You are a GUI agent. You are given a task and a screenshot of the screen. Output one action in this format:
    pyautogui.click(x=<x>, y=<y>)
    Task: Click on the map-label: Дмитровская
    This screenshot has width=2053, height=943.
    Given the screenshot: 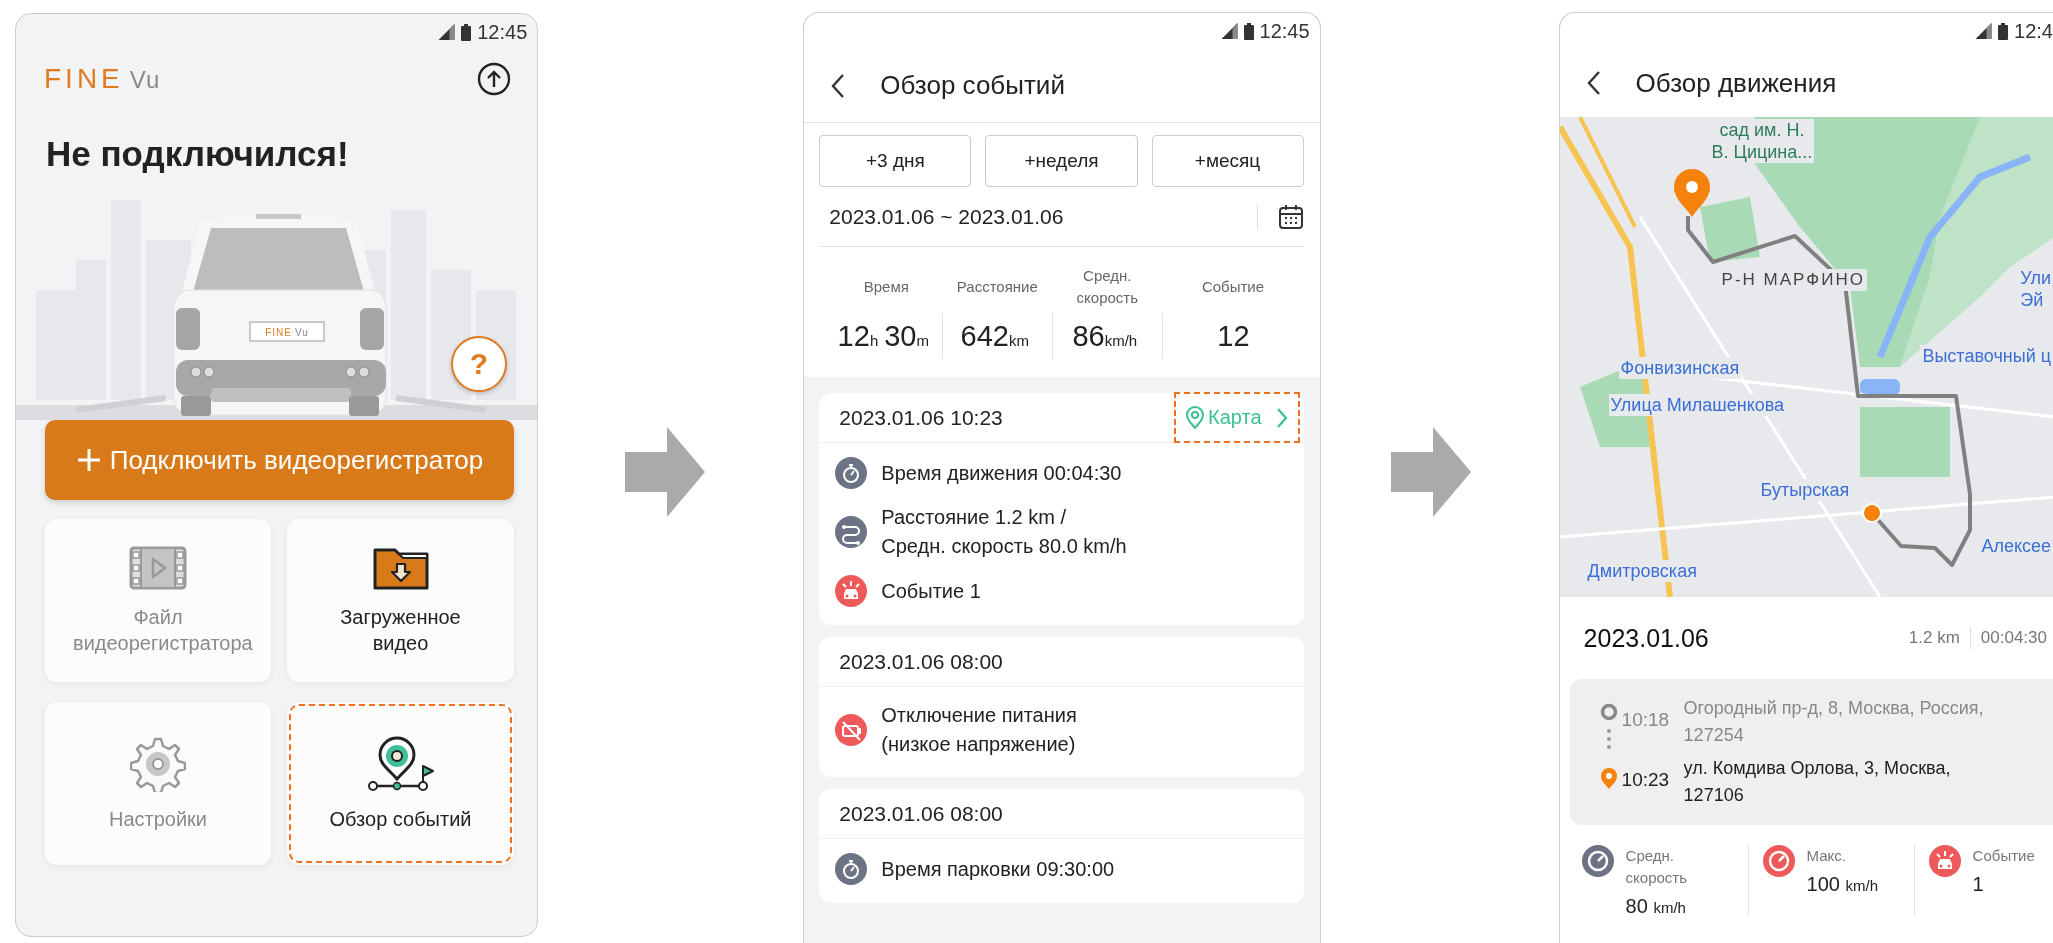 What is the action you would take?
    pyautogui.click(x=1642, y=571)
    